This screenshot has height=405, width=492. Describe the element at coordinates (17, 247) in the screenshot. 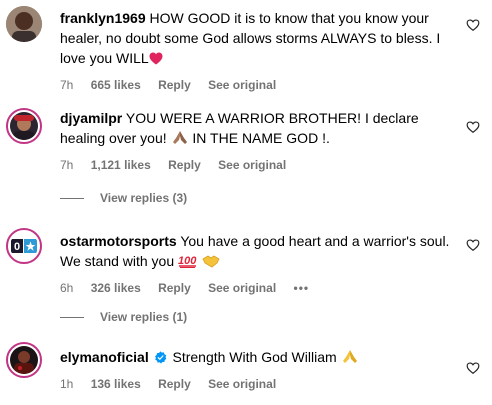

I see `svg-text: 0` at that location.